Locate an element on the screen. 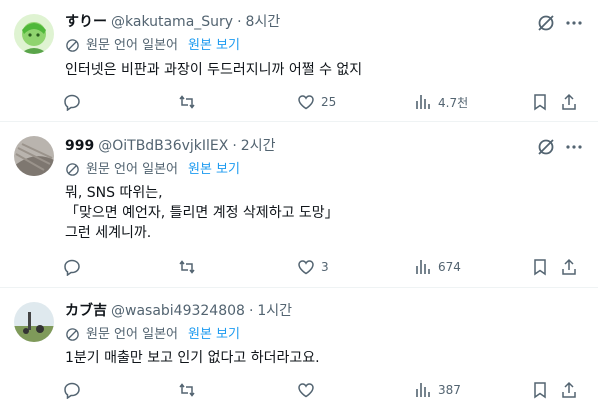 The image size is (598, 409). view-count: 387 is located at coordinates (449, 390).